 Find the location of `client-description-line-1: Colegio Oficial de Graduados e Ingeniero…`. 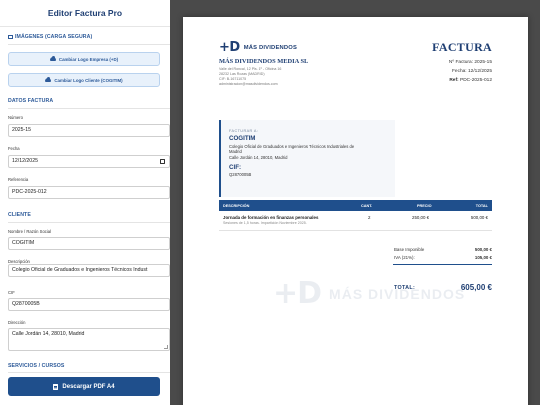

client-description-line-1: Colegio Oficial de Graduados e Ingeniero… is located at coordinates (292, 146).